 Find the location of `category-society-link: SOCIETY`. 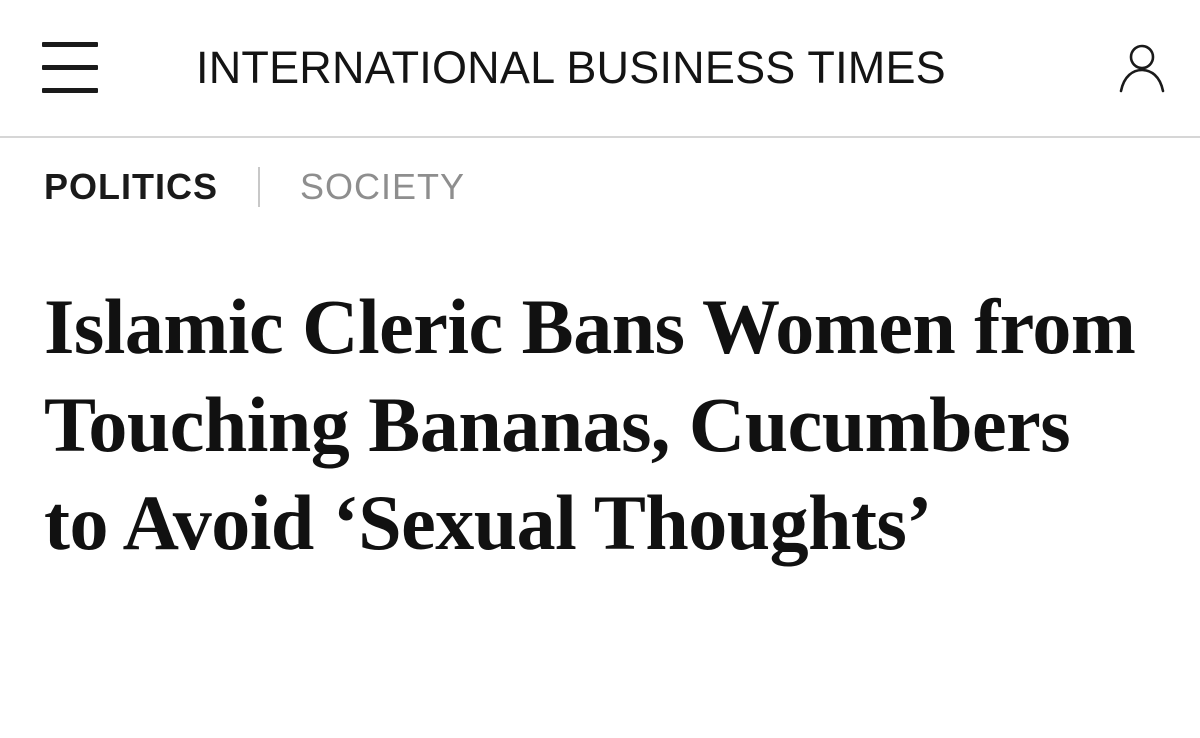

category-society-link: SOCIETY is located at coordinates (382, 187).